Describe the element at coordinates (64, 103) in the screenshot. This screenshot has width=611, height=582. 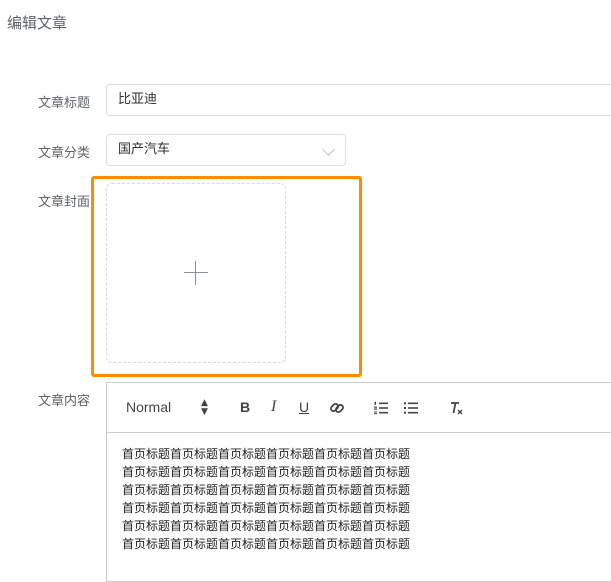
I see `article-title-label: 文章标题` at that location.